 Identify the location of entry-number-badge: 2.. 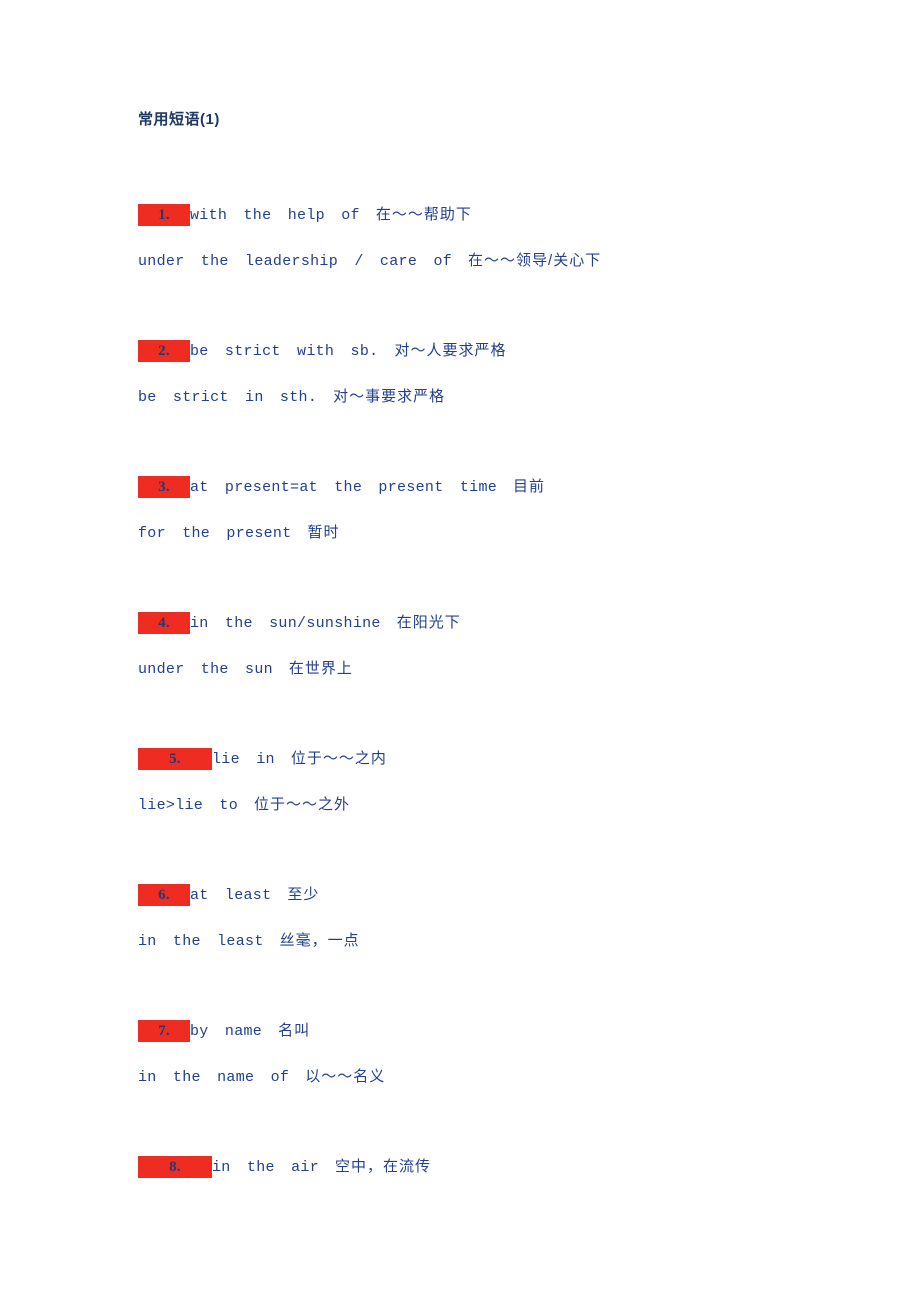
(164, 351).